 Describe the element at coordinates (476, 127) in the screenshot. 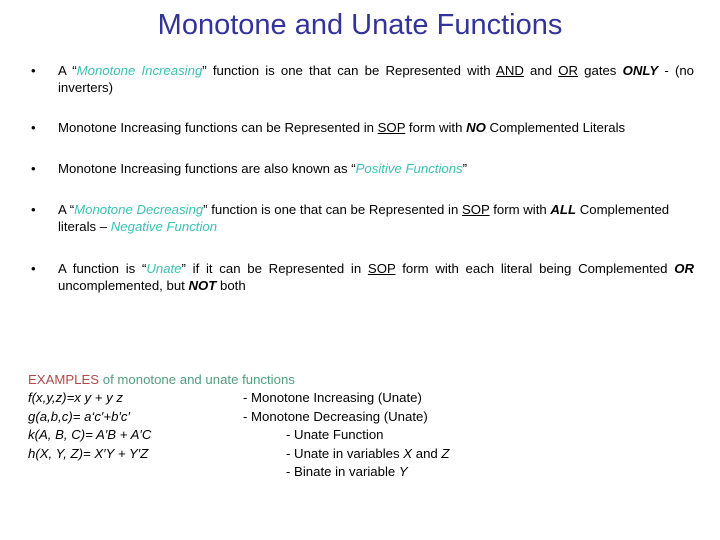

I see `run-bold-no: NO` at that location.